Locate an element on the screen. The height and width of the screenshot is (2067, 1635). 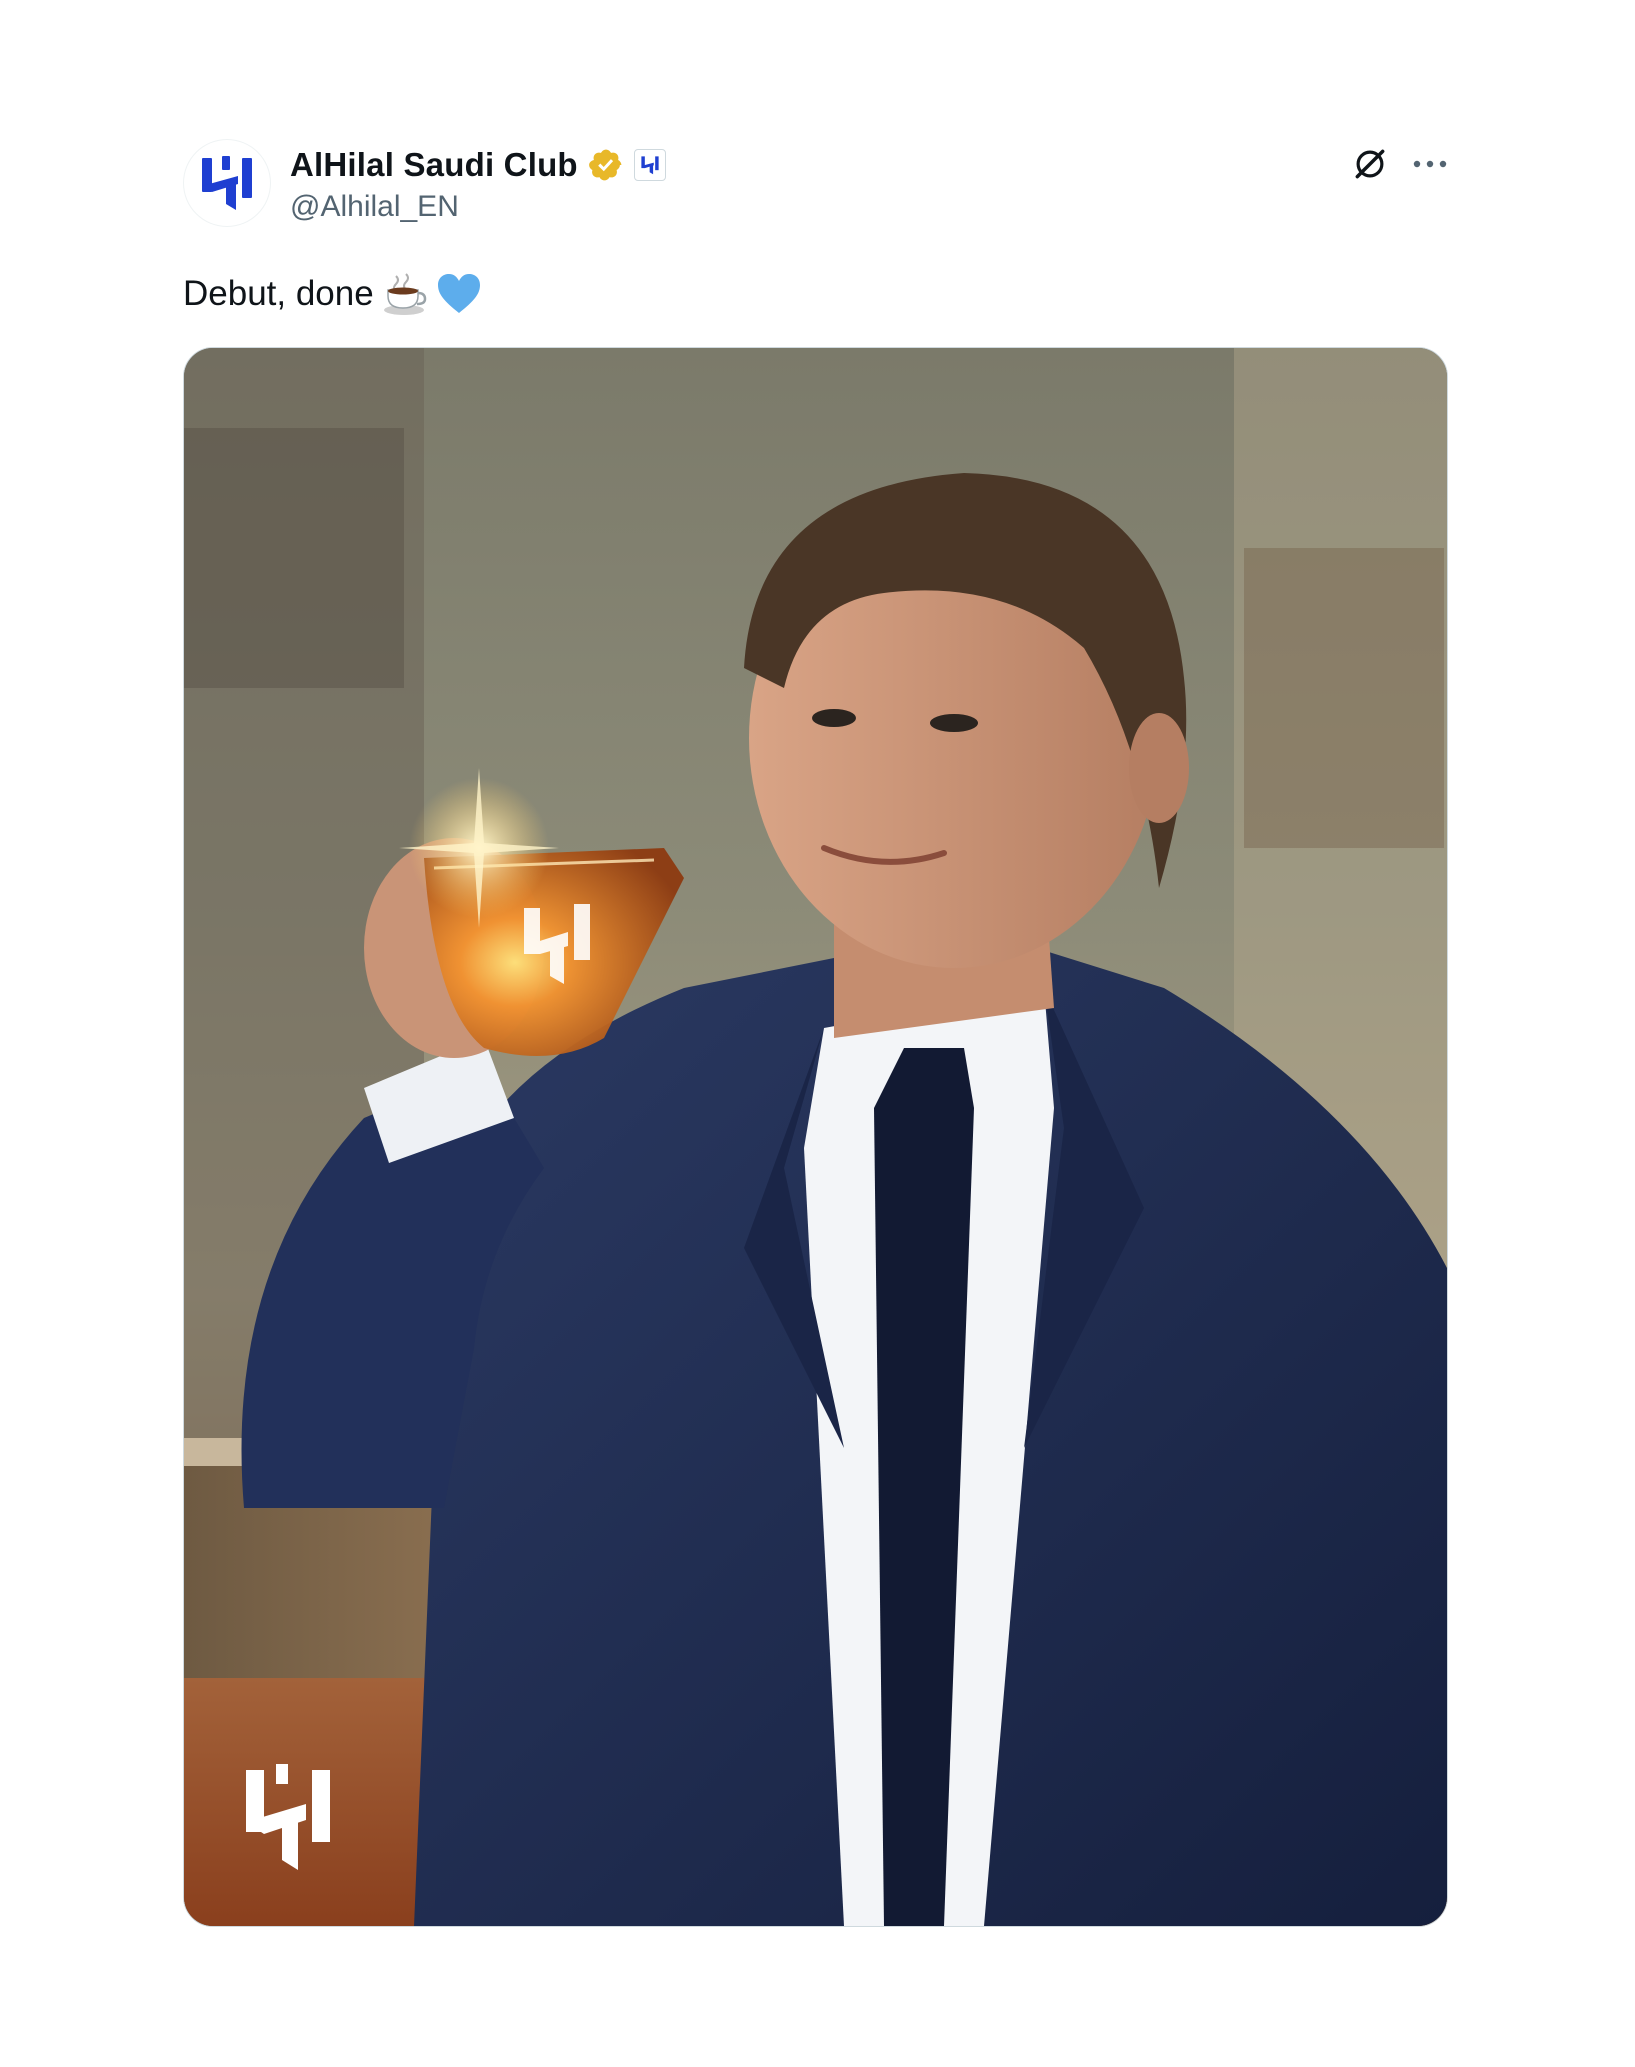
affiliate-badge-icon is located at coordinates (649, 165).